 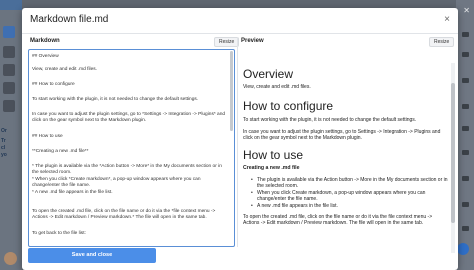 I want to click on background-right-panel: ✕, so click(x=465, y=135).